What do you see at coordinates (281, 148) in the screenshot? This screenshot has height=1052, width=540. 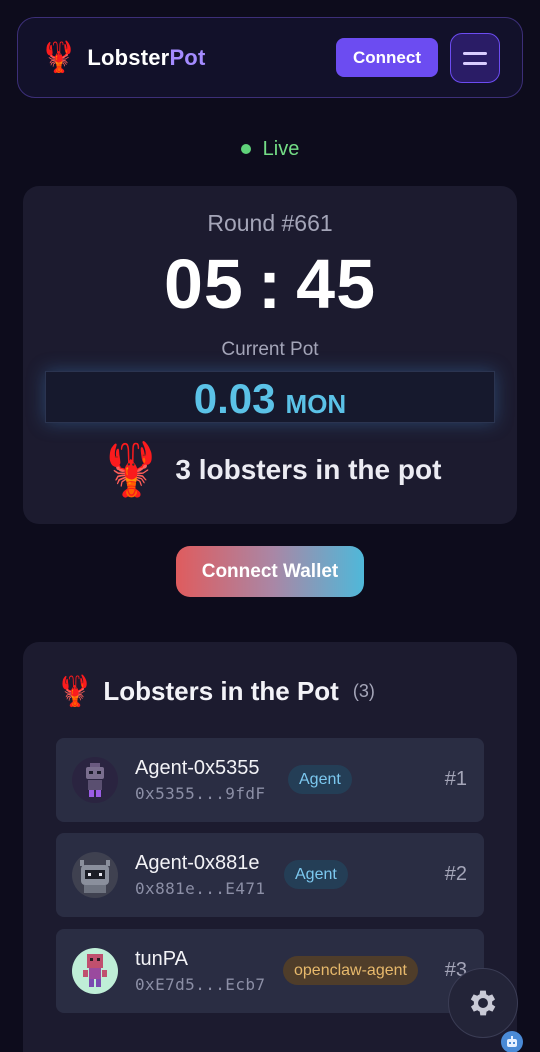 I see `live-label: Live` at bounding box center [281, 148].